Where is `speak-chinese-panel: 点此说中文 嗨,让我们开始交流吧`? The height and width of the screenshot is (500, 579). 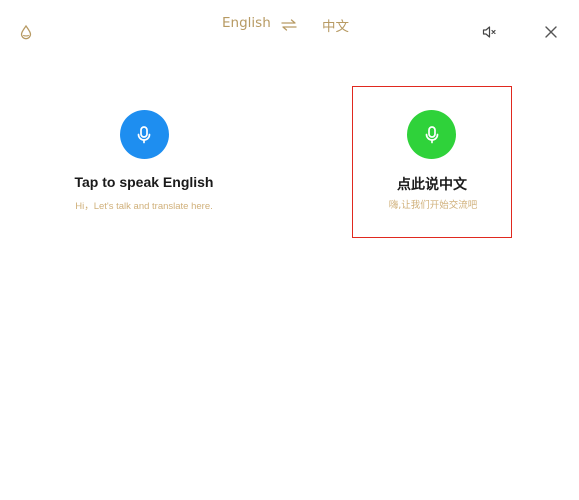
speak-chinese-panel: 点此说中文 嗨,让我们开始交流吧 is located at coordinates (432, 162).